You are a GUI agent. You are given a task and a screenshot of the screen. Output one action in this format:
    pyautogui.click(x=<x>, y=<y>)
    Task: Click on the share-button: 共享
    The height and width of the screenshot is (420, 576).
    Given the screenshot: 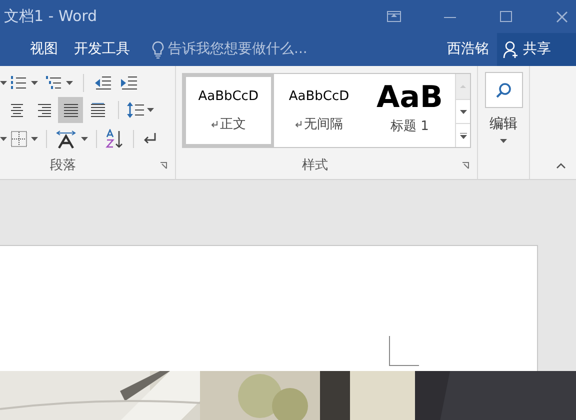 What is the action you would take?
    pyautogui.click(x=536, y=49)
    